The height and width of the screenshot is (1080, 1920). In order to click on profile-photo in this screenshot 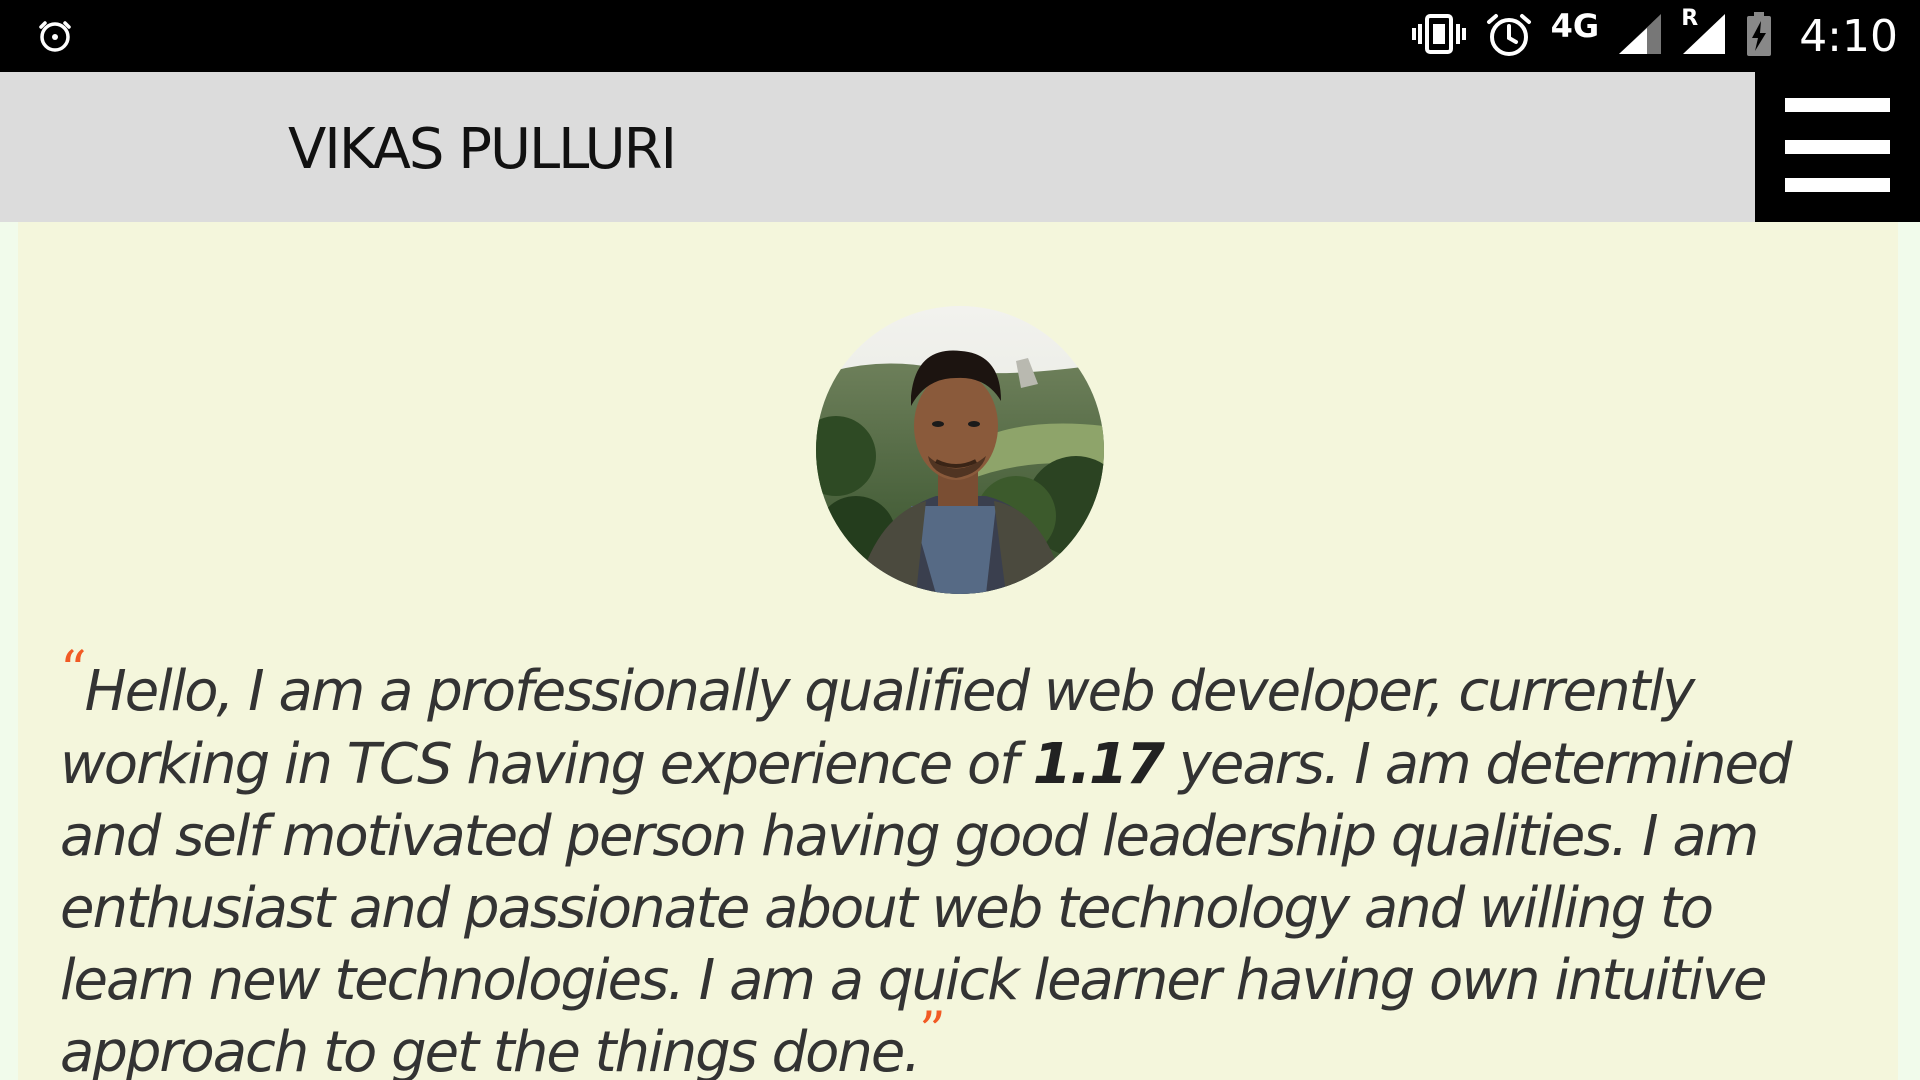, I will do `click(960, 450)`.